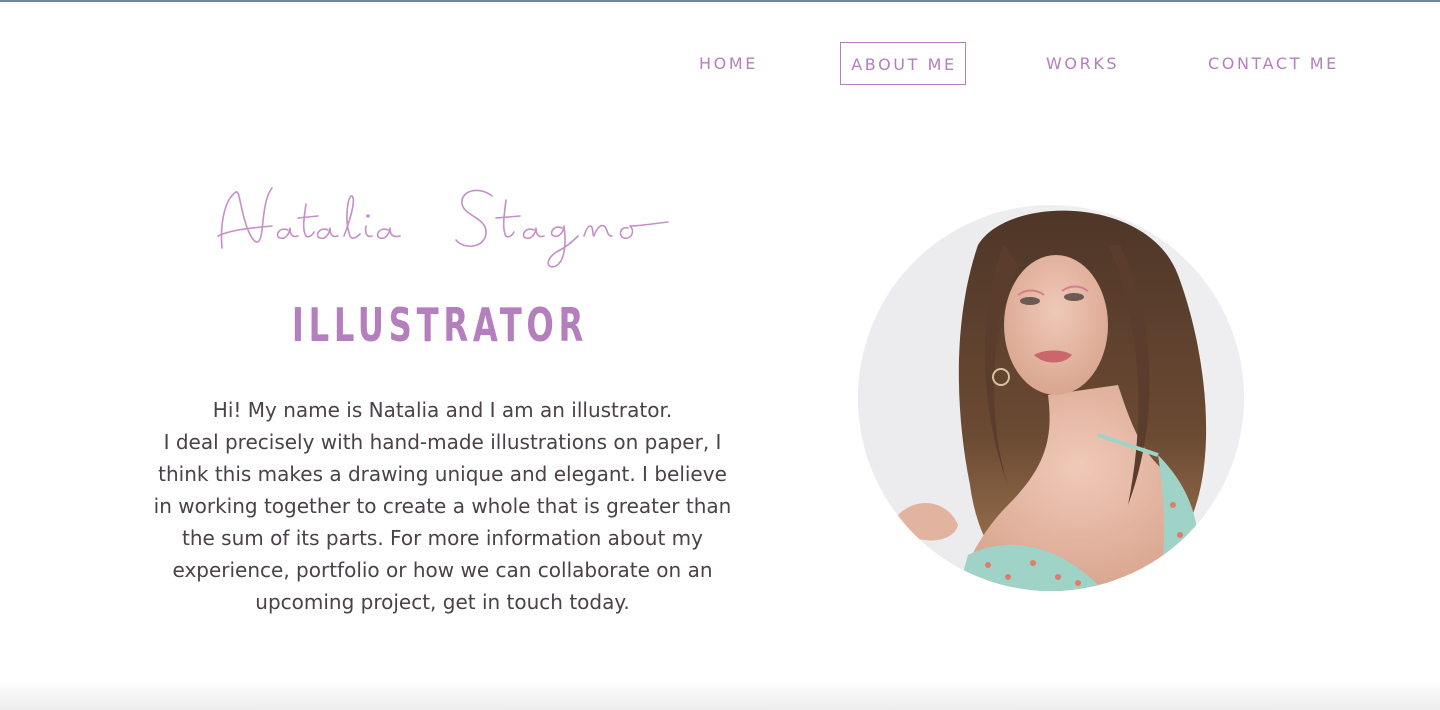 Image resolution: width=1440 pixels, height=710 pixels. I want to click on profile-photo, so click(1051, 398).